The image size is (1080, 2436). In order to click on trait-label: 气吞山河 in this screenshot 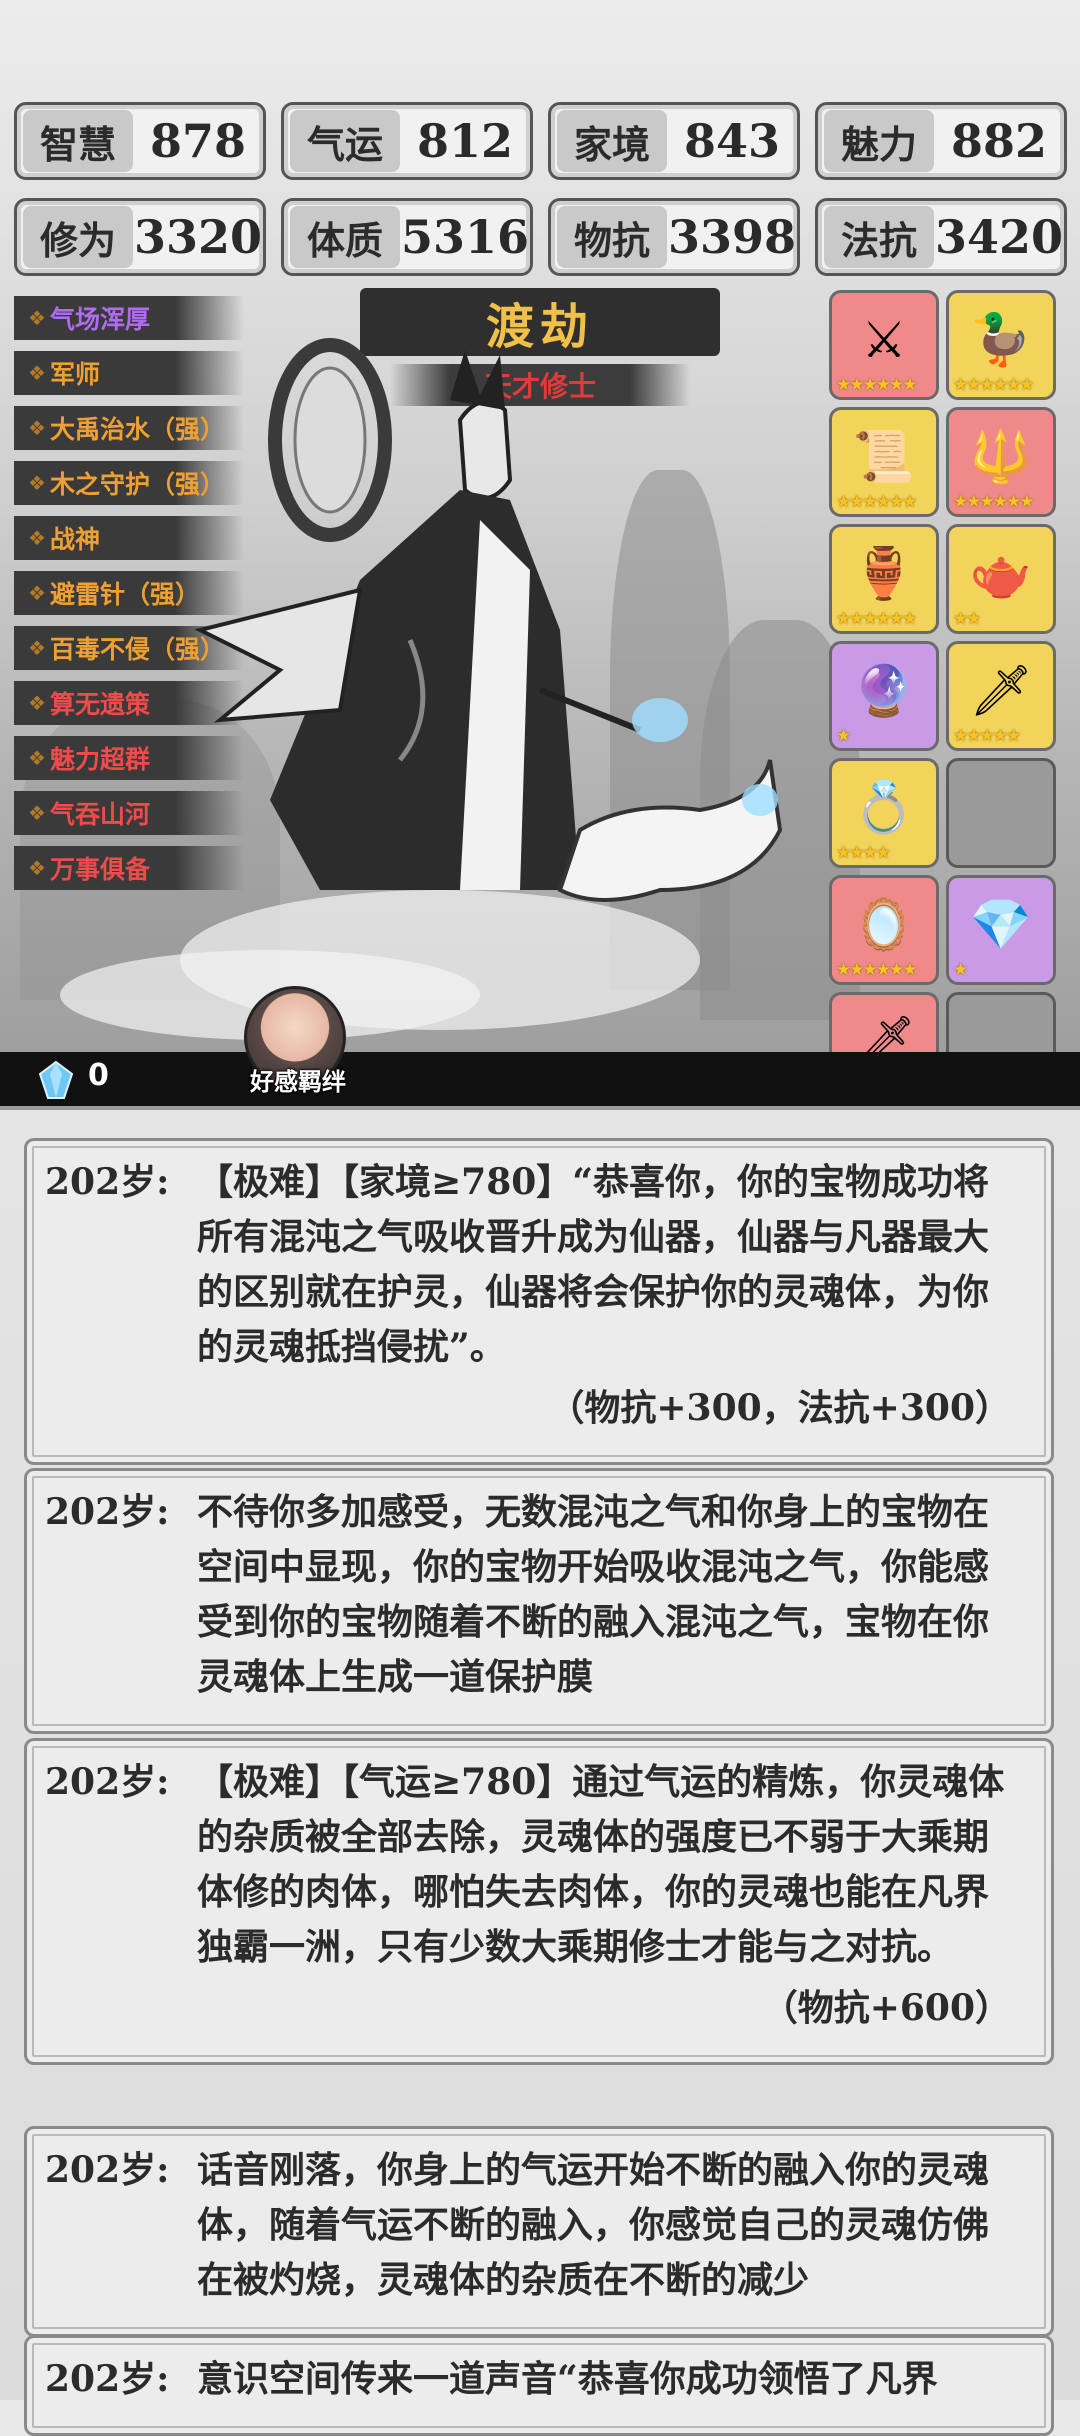, I will do `click(99, 814)`.